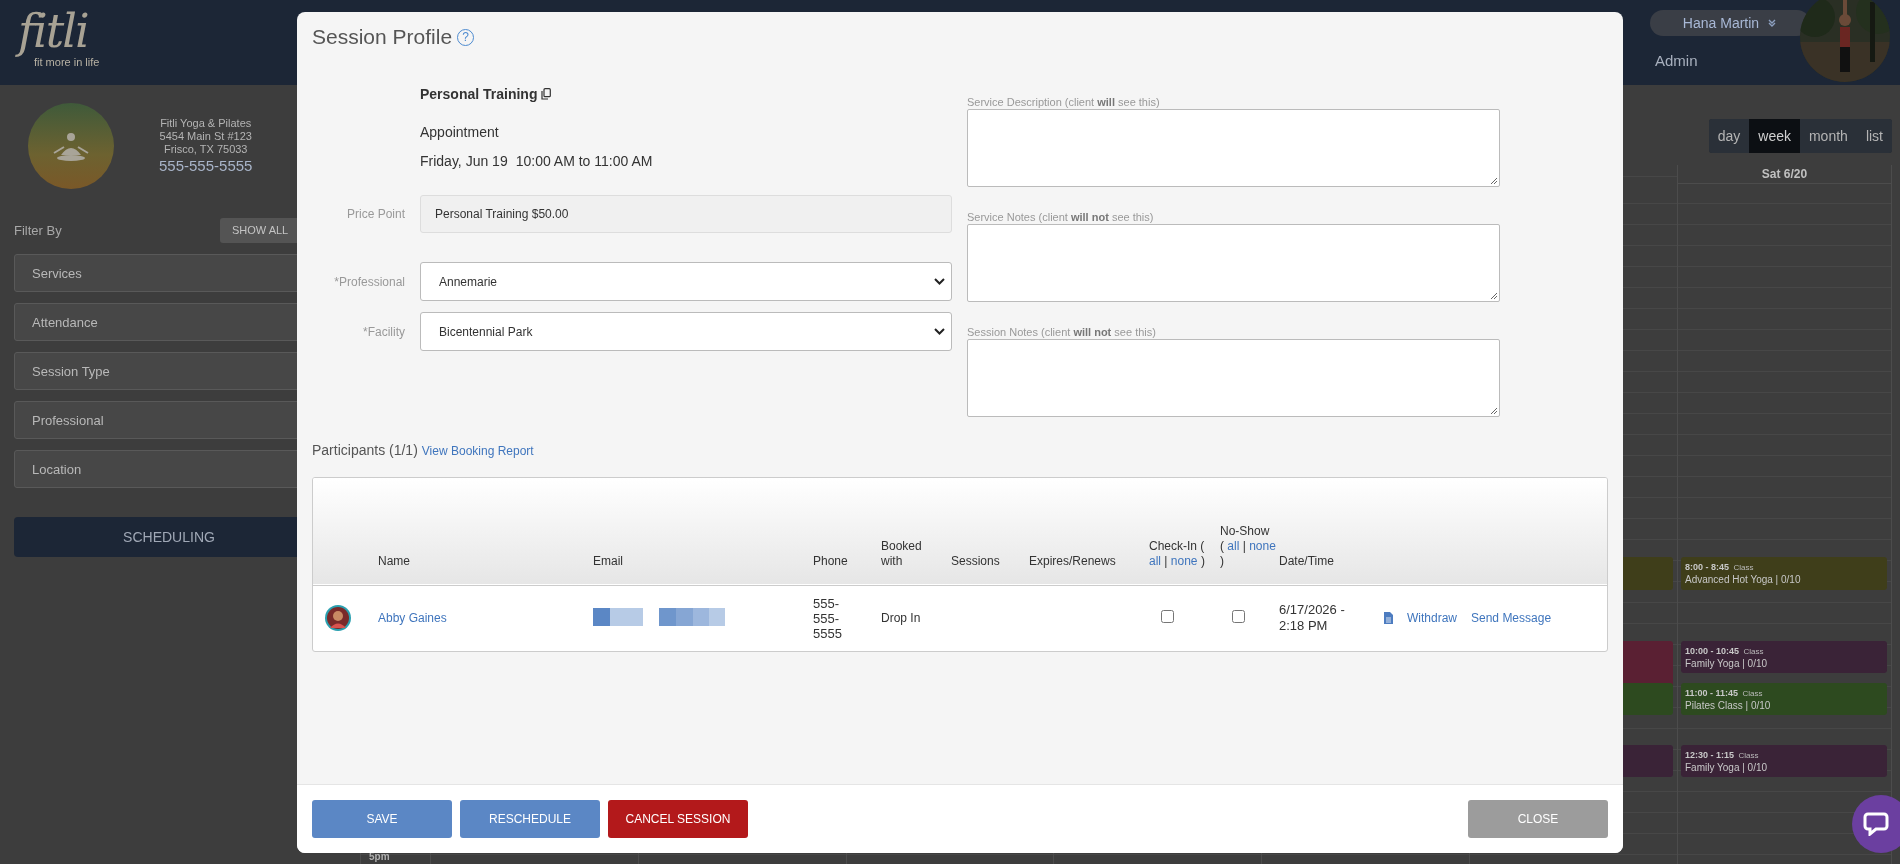 The width and height of the screenshot is (1900, 864). I want to click on field-label: Price Point, so click(375, 214).